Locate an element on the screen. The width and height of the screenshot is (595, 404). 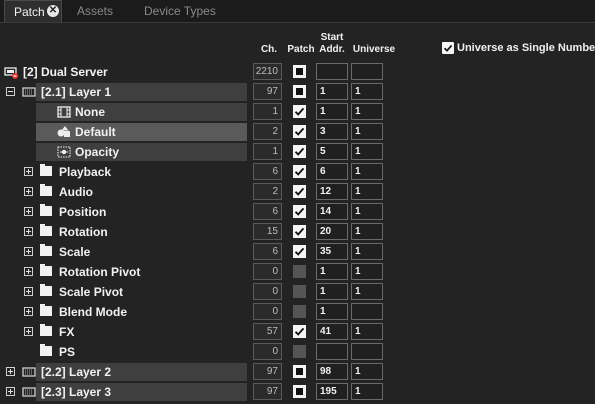
start-address-field: 12 is located at coordinates (332, 191).